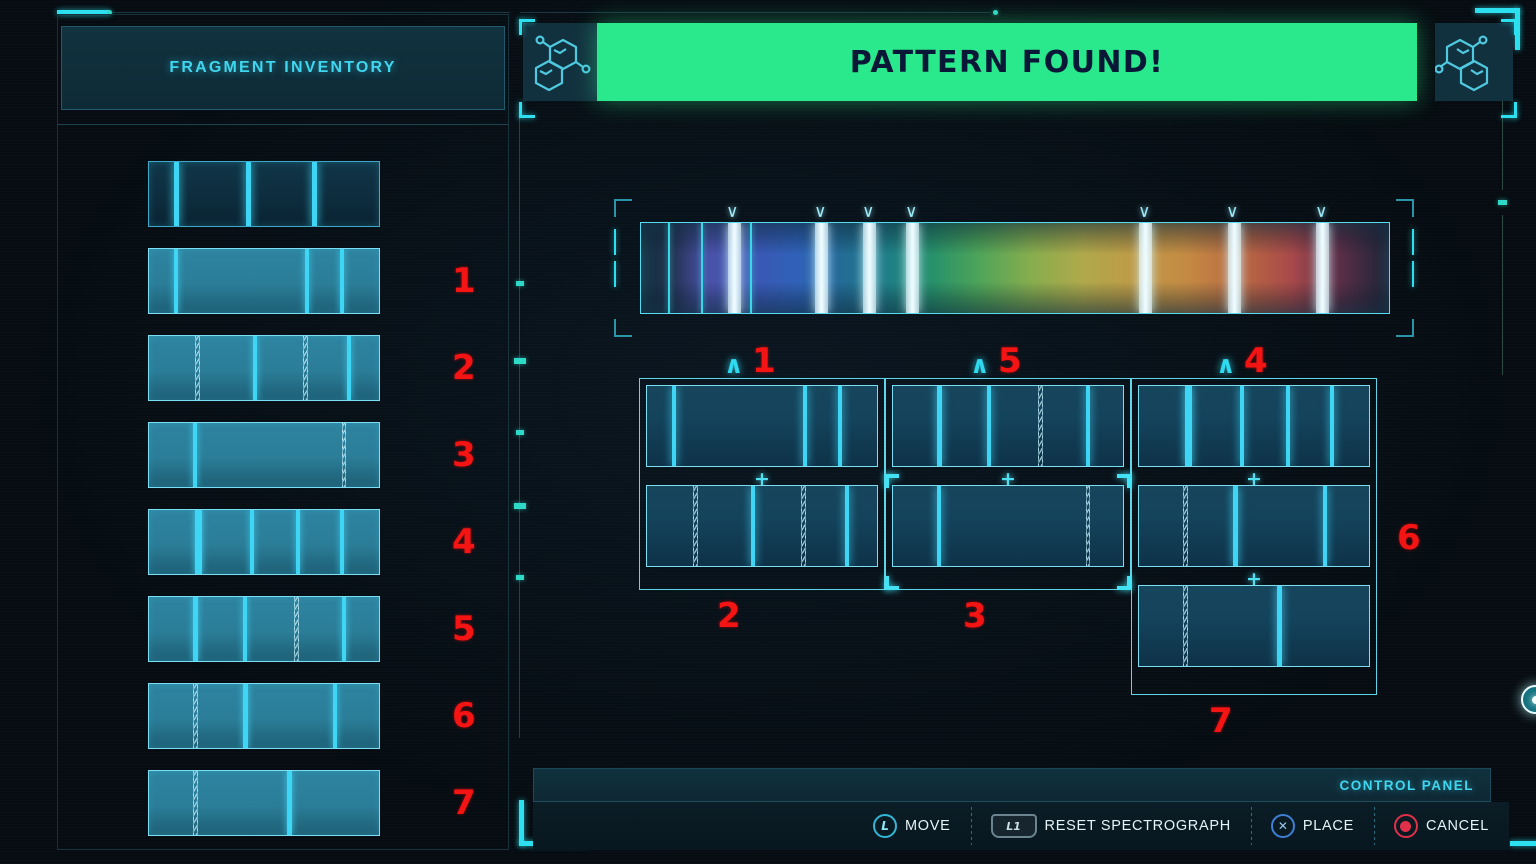  I want to click on left-stick-icon: L, so click(885, 826).